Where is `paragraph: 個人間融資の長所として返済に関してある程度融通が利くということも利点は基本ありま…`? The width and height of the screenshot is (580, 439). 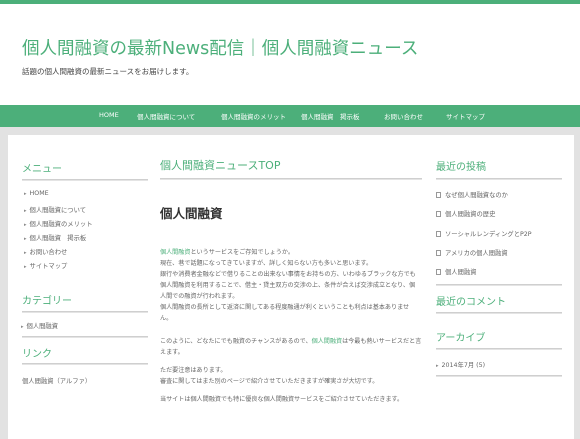 paragraph: 個人間融資の長所として返済に関してある程度融通が利くということも利点は基本ありま… is located at coordinates (285, 307).